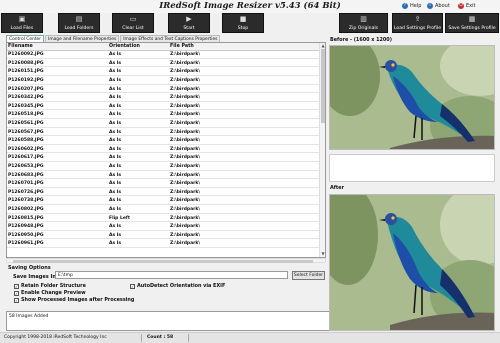 This screenshot has width=500, height=343. I want to click on save-images-in-label: Save Images In, so click(34, 277).